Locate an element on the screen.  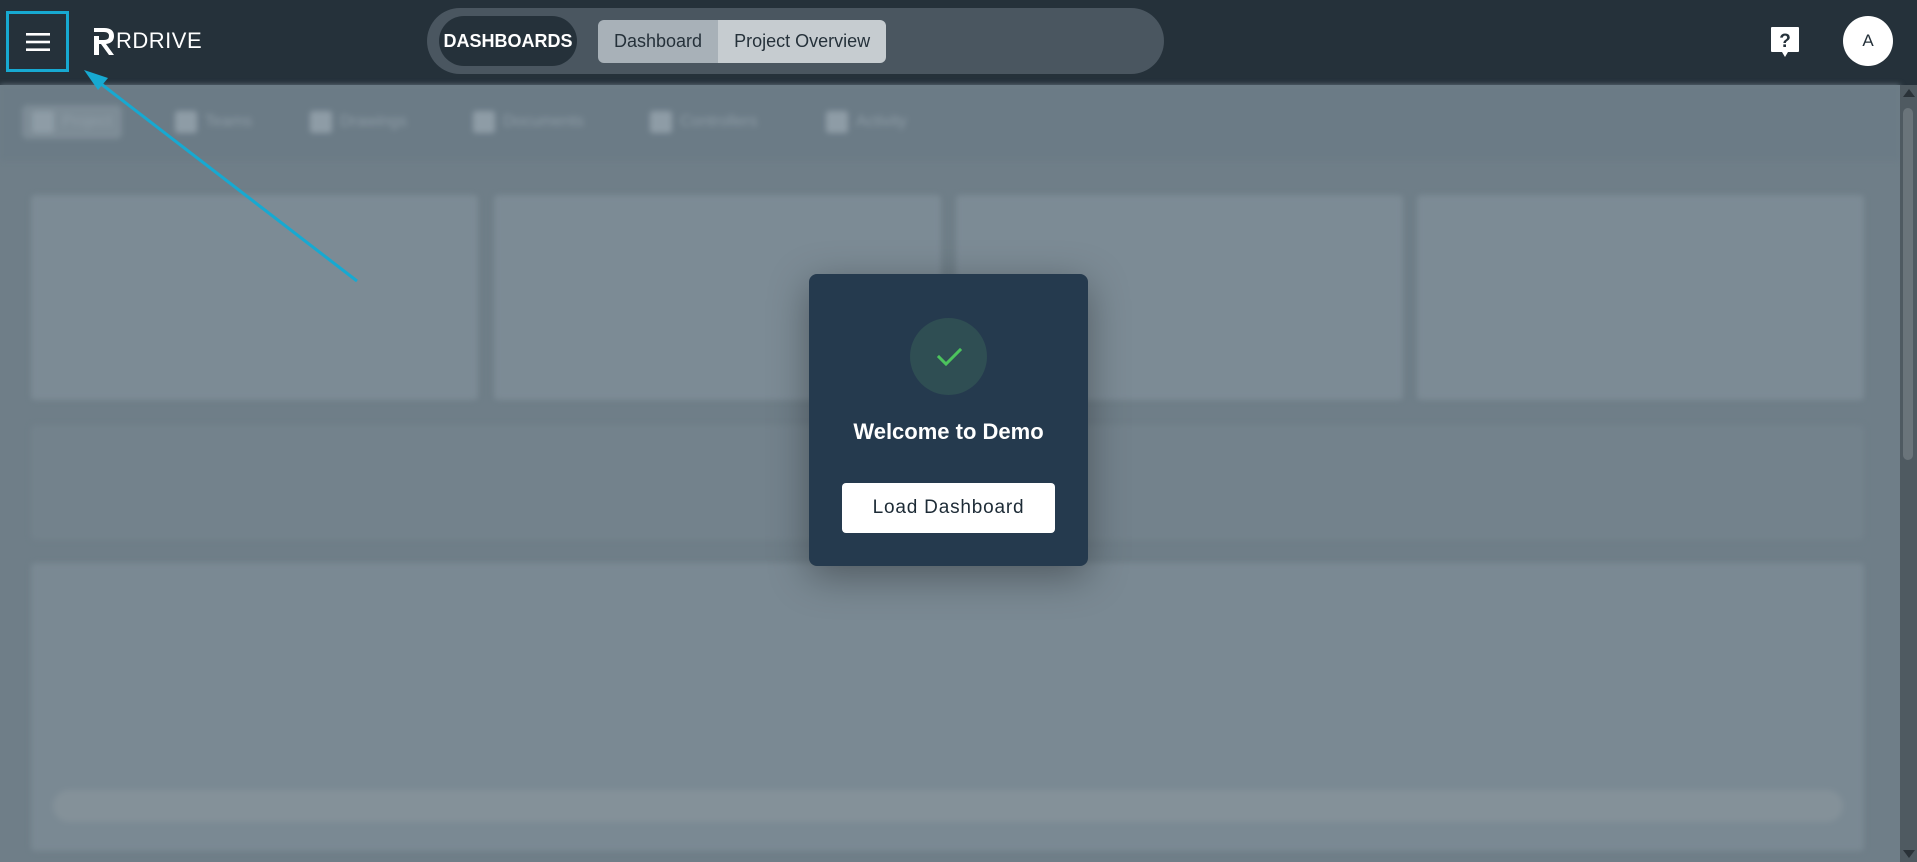
documents-icon is located at coordinates (484, 122).